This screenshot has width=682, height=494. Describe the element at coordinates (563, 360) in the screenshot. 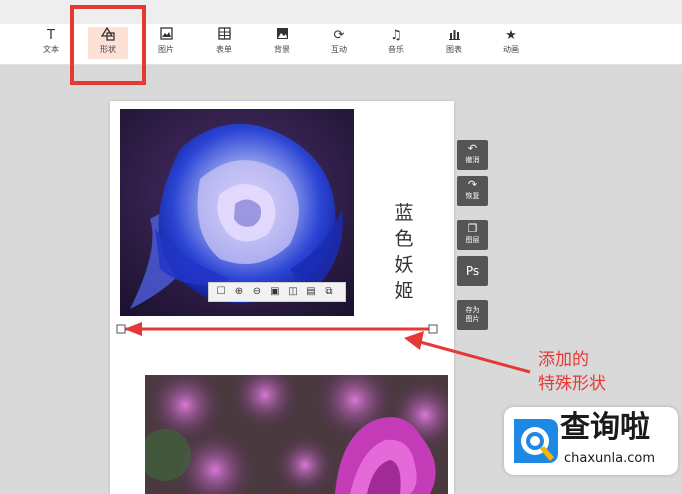

I see `callout-line-1: 添加的` at that location.